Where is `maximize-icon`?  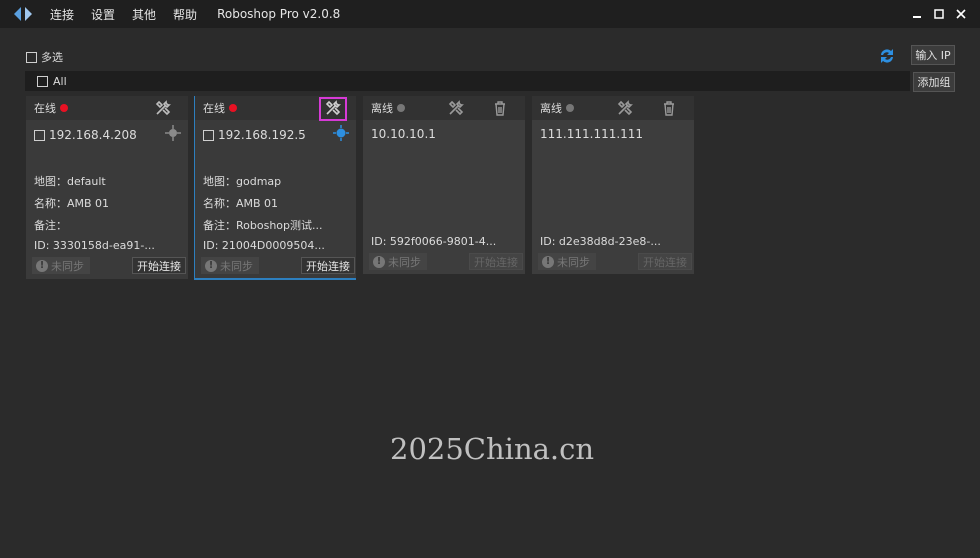
maximize-icon is located at coordinates (939, 14).